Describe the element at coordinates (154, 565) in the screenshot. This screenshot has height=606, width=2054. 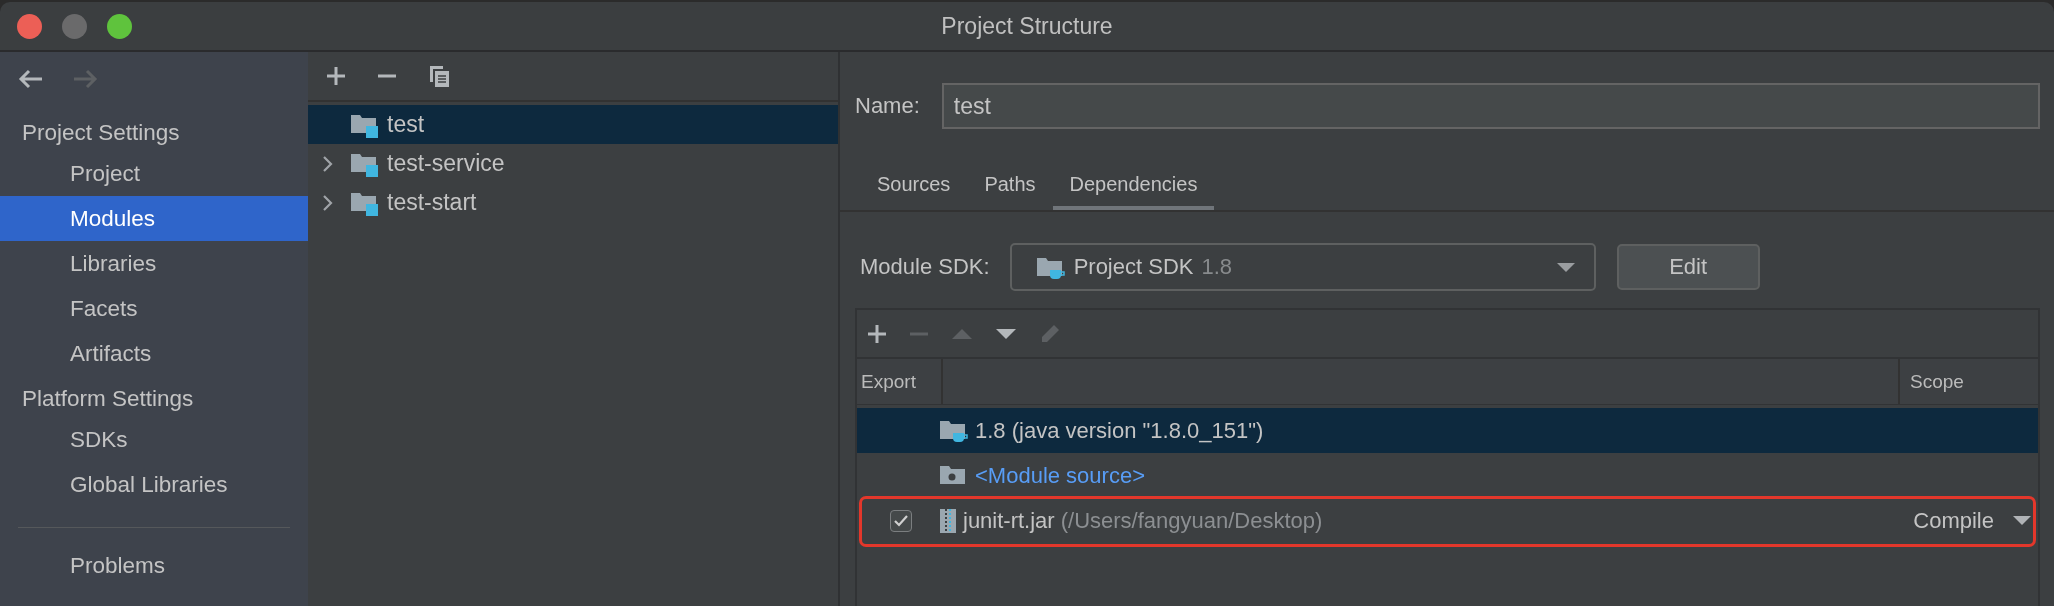
I see `sidebar-item: Problems` at that location.